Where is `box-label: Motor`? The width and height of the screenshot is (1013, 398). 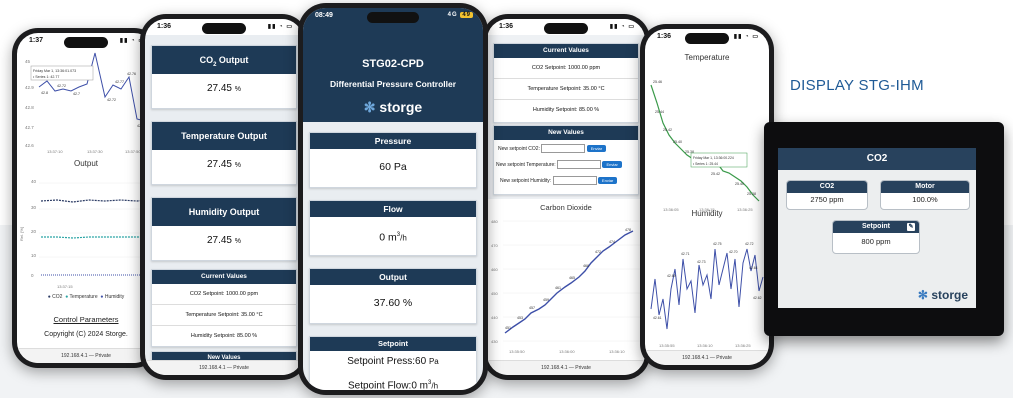
box-label: Motor is located at coordinates (925, 187).